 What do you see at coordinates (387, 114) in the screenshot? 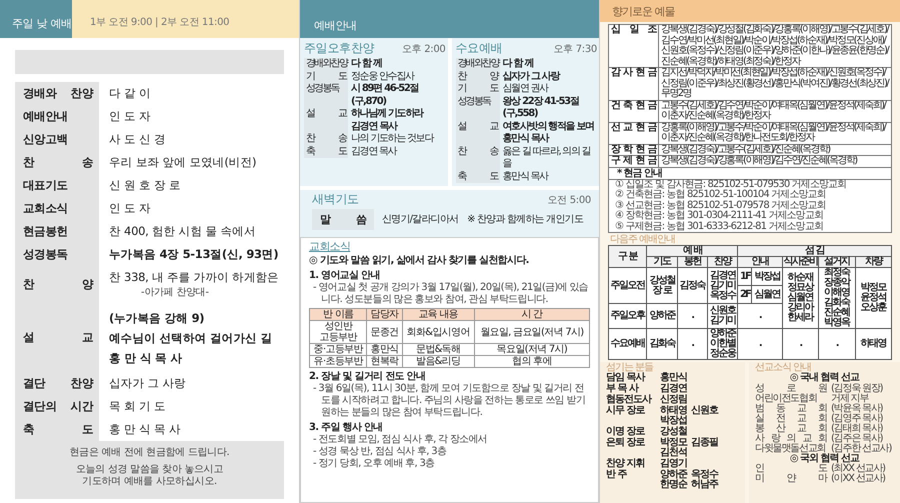
I see `service-text: 하나님께 기도하라` at bounding box center [387, 114].